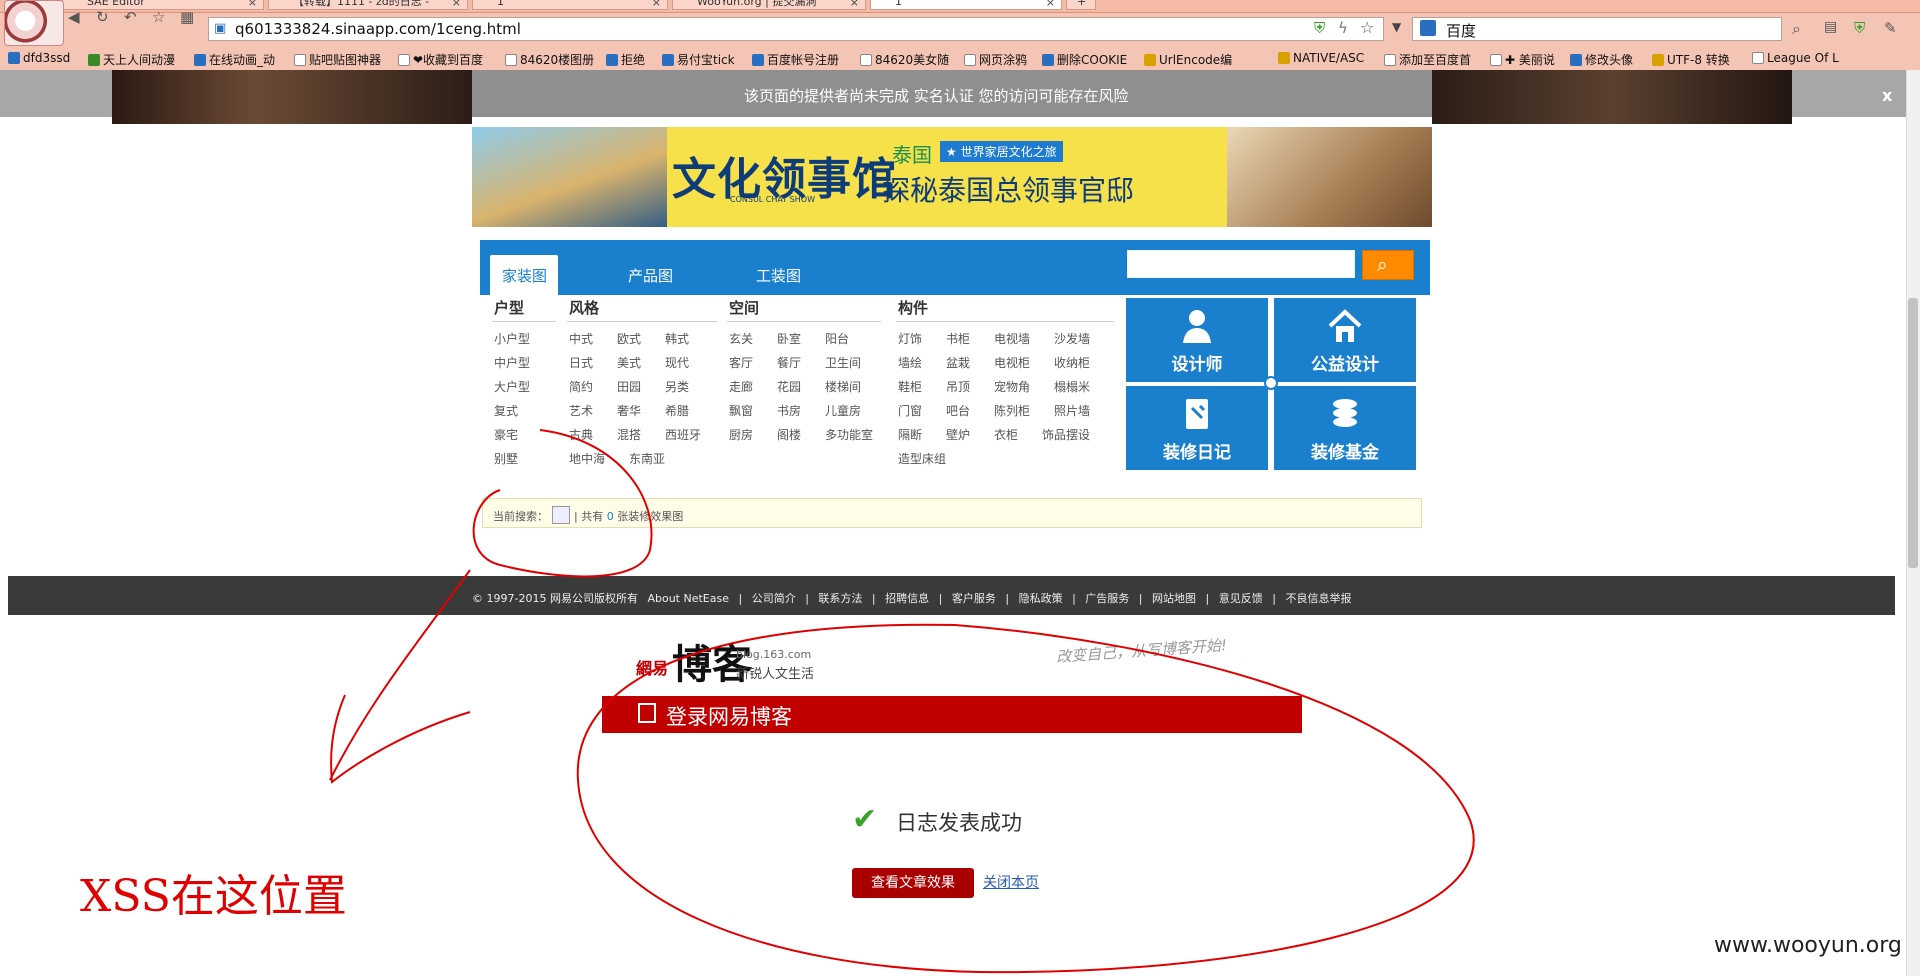  Describe the element at coordinates (1006, 434) in the screenshot. I see `category-link: 衣柜` at that location.